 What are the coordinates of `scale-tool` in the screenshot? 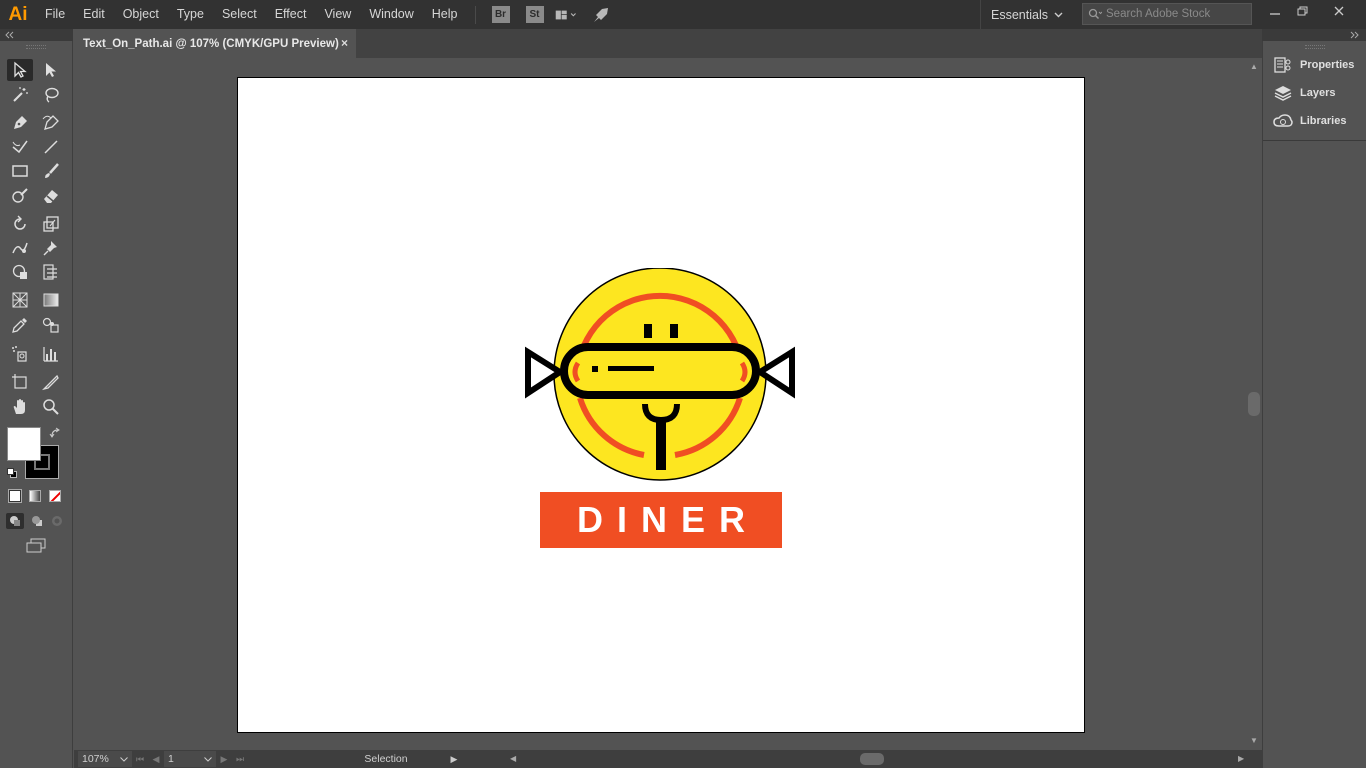 It's located at (51, 224).